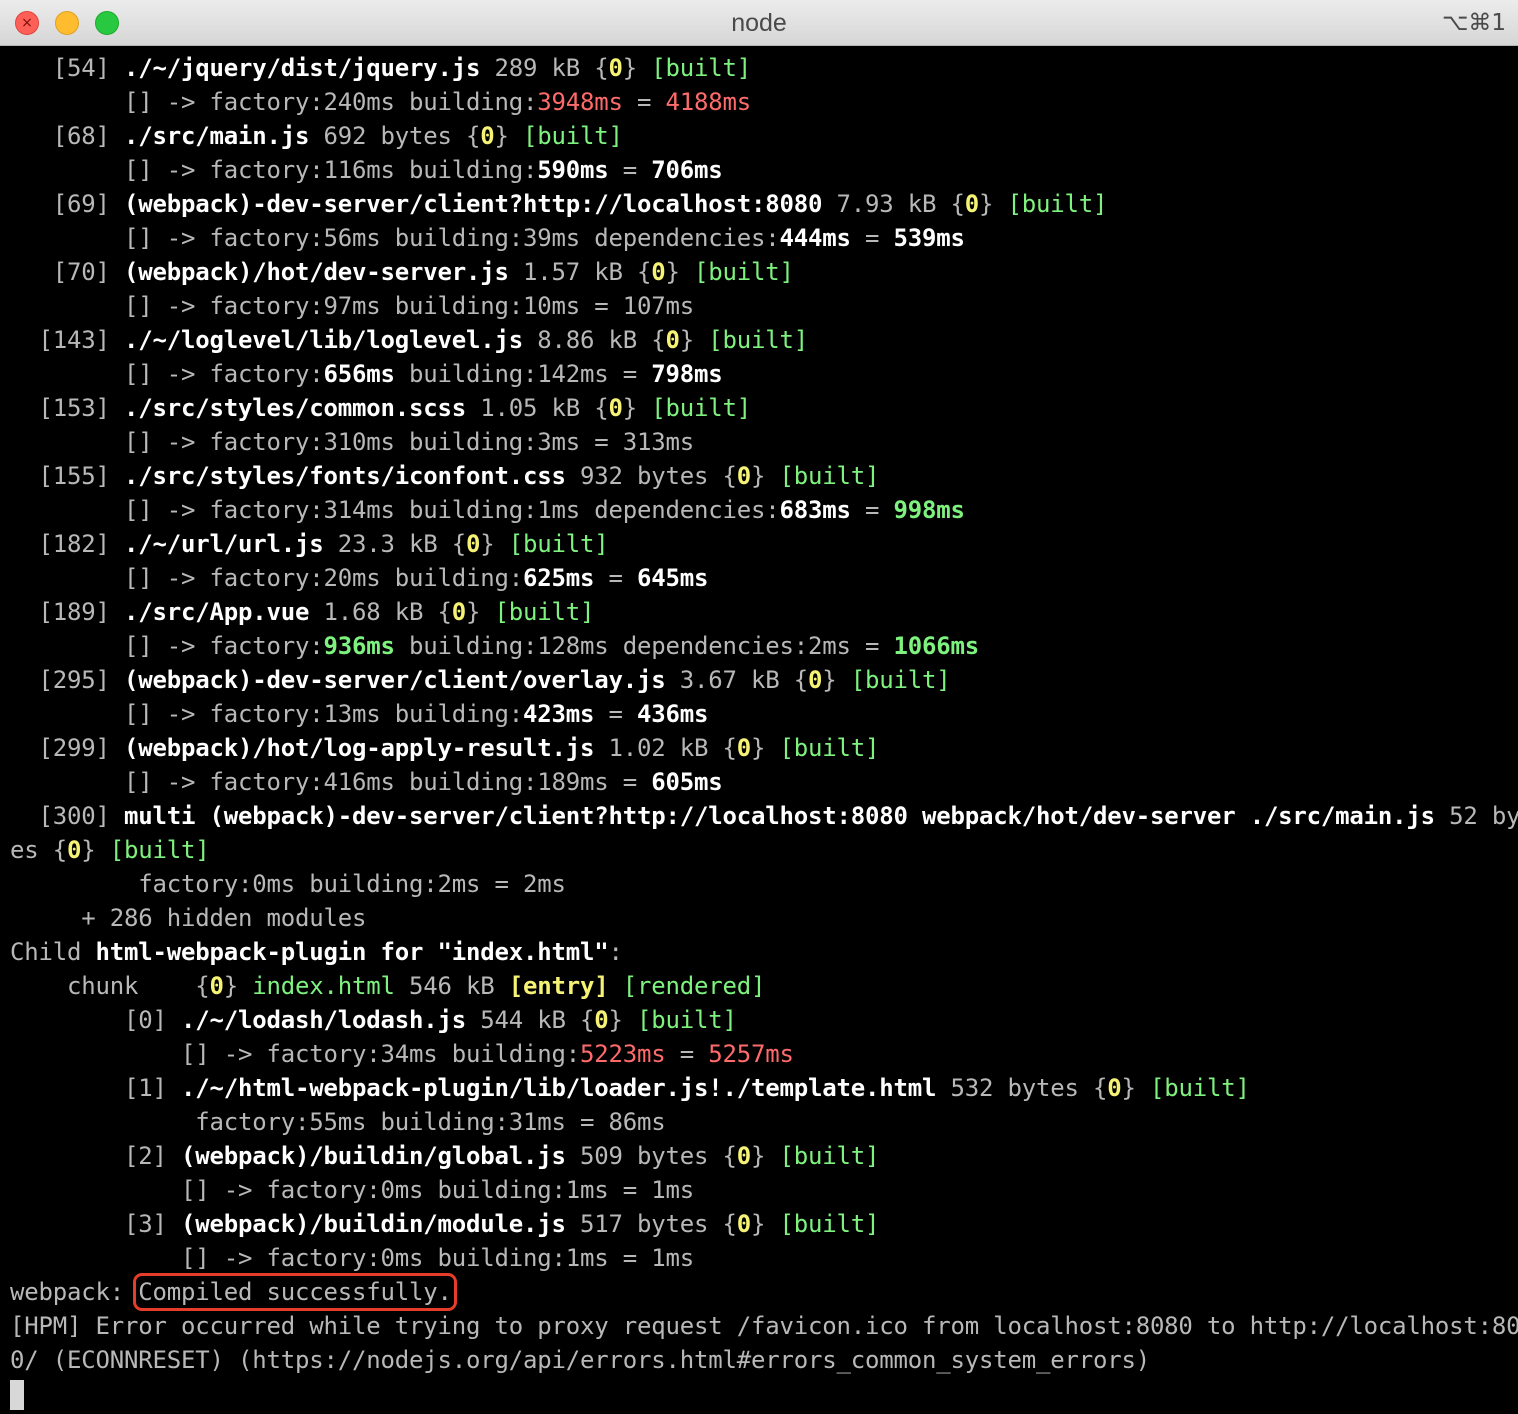 This screenshot has width=1518, height=1414. I want to click on terminal-text: 1.57 kB {, so click(580, 272).